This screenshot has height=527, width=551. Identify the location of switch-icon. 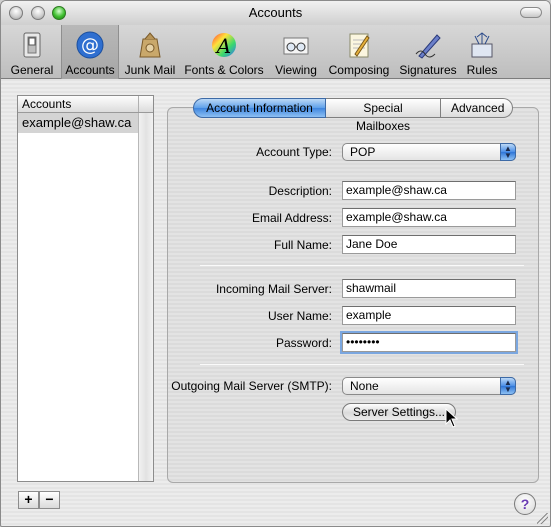
(32, 45).